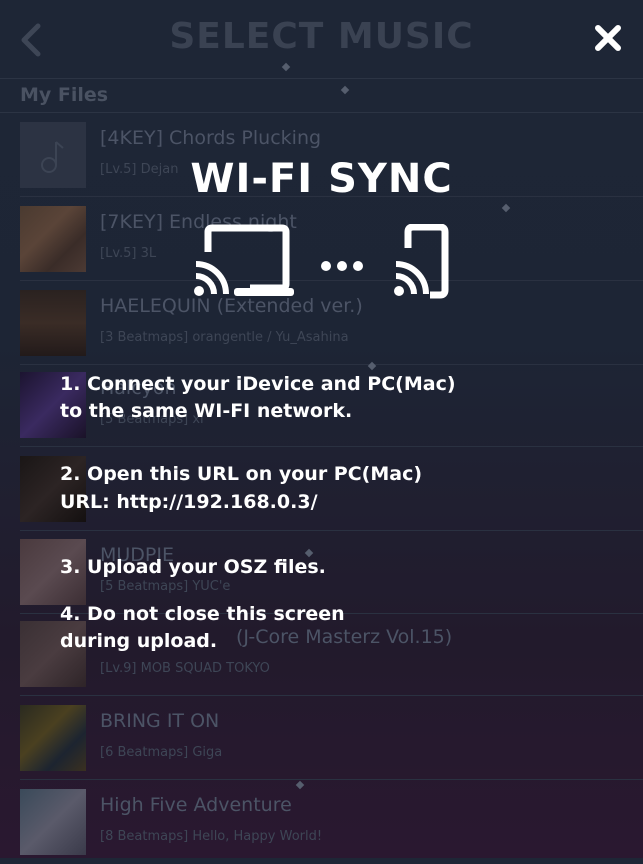  I want to click on sync-illustration, so click(321, 261).